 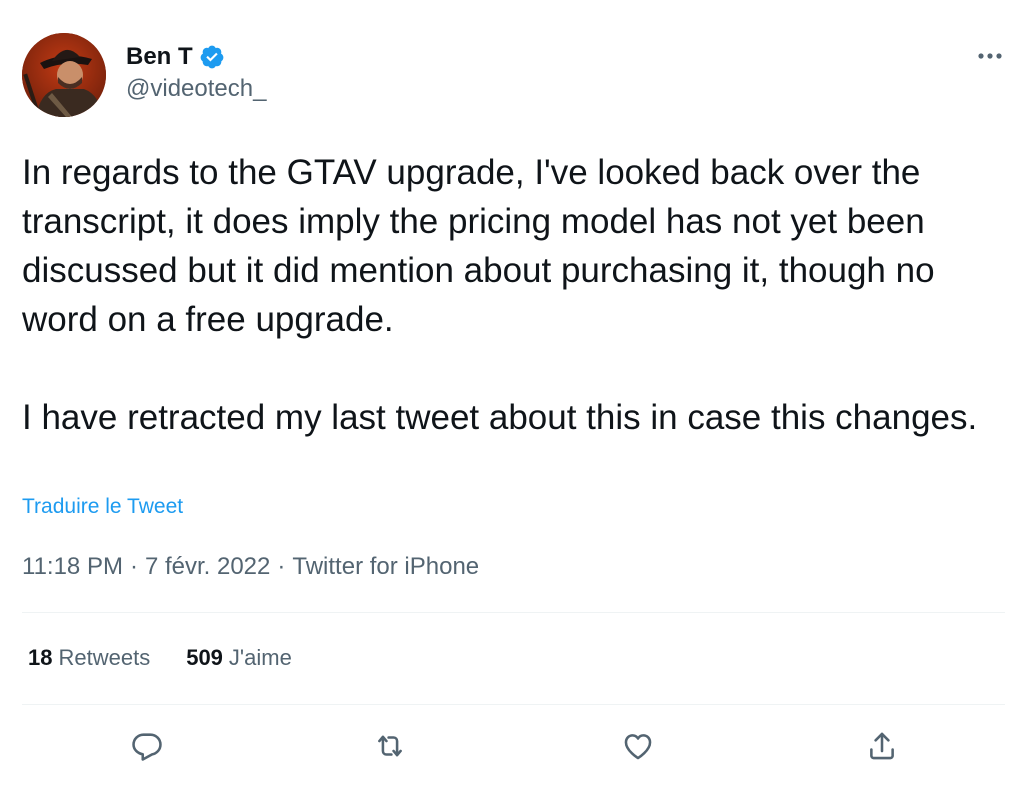 What do you see at coordinates (72, 567) in the screenshot?
I see `tweet-time: 11:18 PM` at bounding box center [72, 567].